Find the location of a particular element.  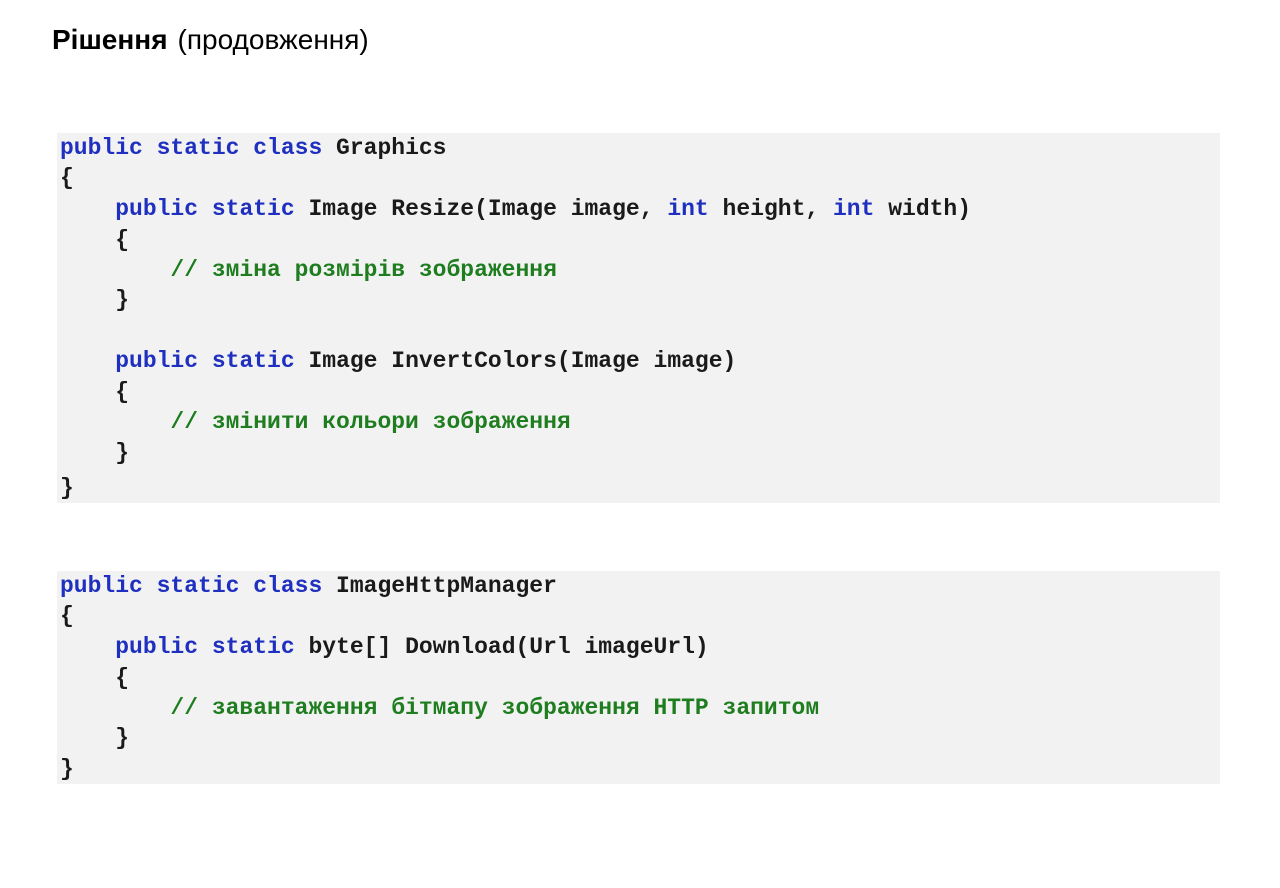

code-line: public static class Graphics is located at coordinates (253, 148).